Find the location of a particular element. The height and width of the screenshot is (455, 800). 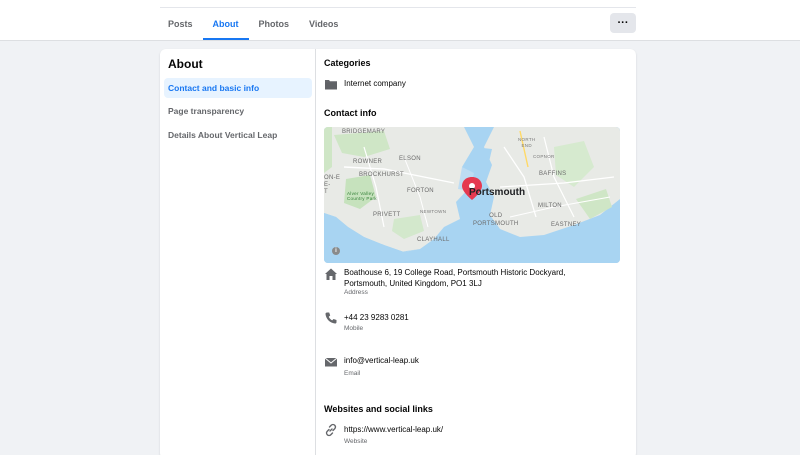

map-label-north-end: NORTH END is located at coordinates (527, 142).